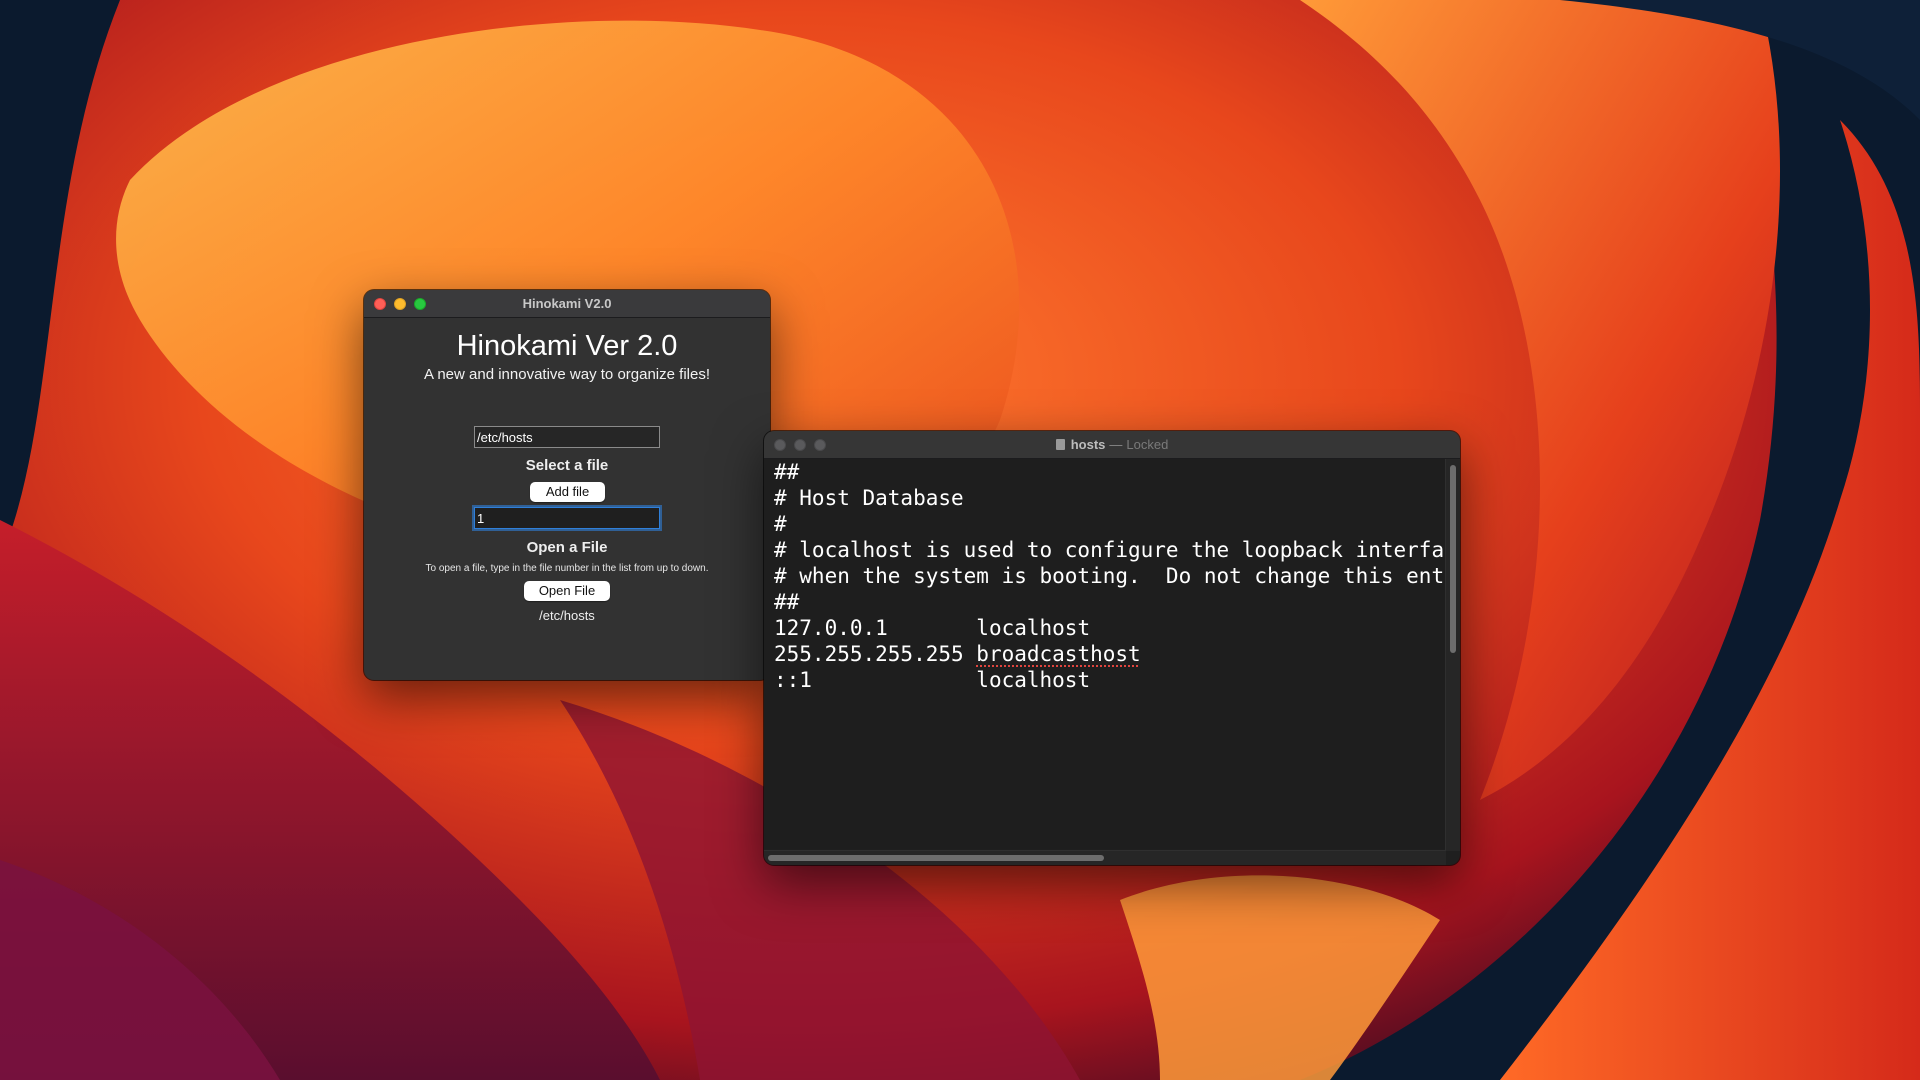  I want to click on select-file-label: Select a file, so click(567, 465).